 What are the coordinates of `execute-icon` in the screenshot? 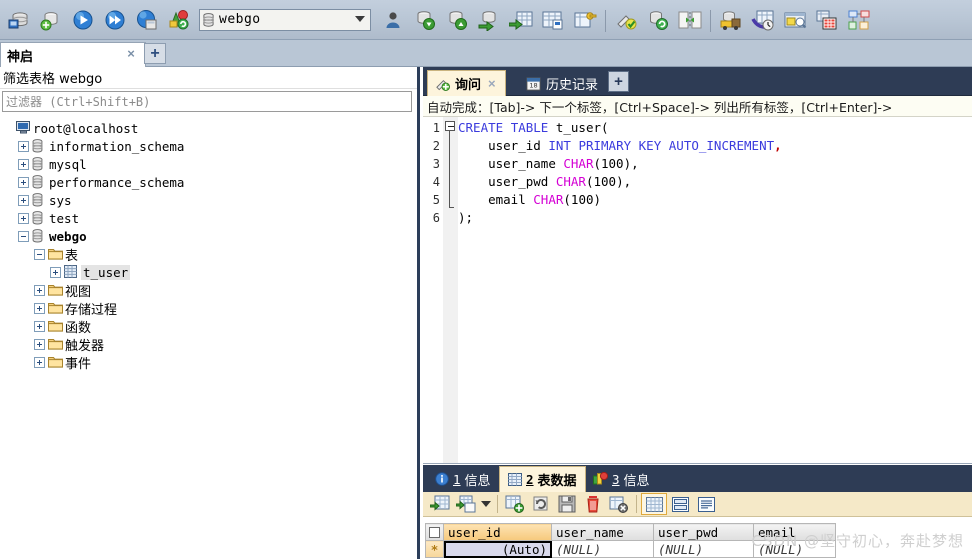 It's located at (83, 20).